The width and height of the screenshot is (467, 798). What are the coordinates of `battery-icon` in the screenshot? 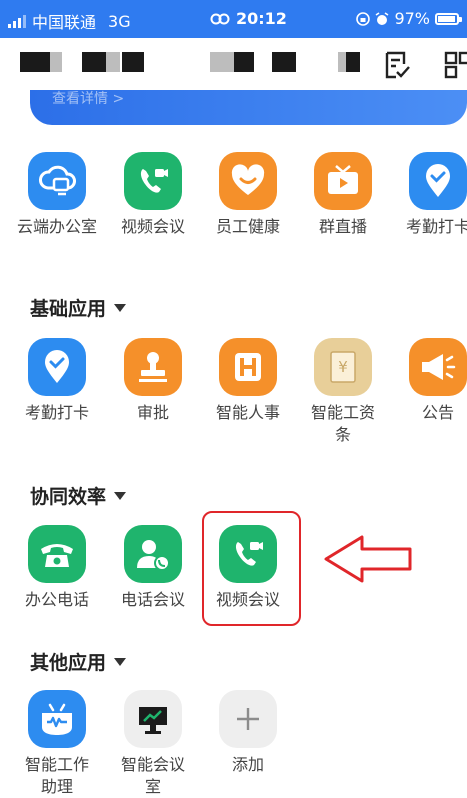 It's located at (448, 18).